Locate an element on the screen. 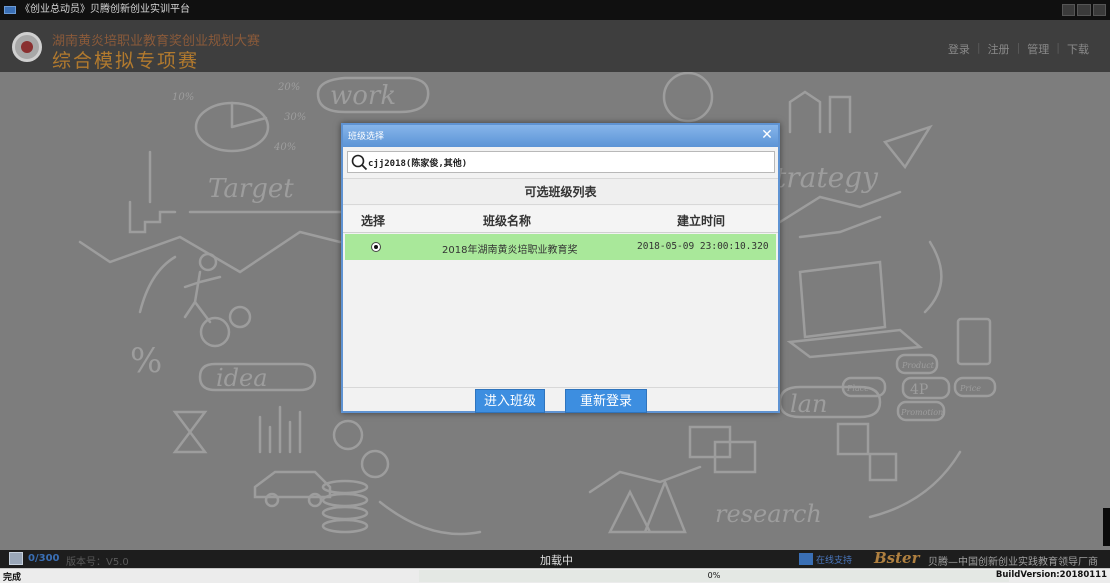 The image size is (1110, 583). window-controls is located at coordinates (1084, 10).